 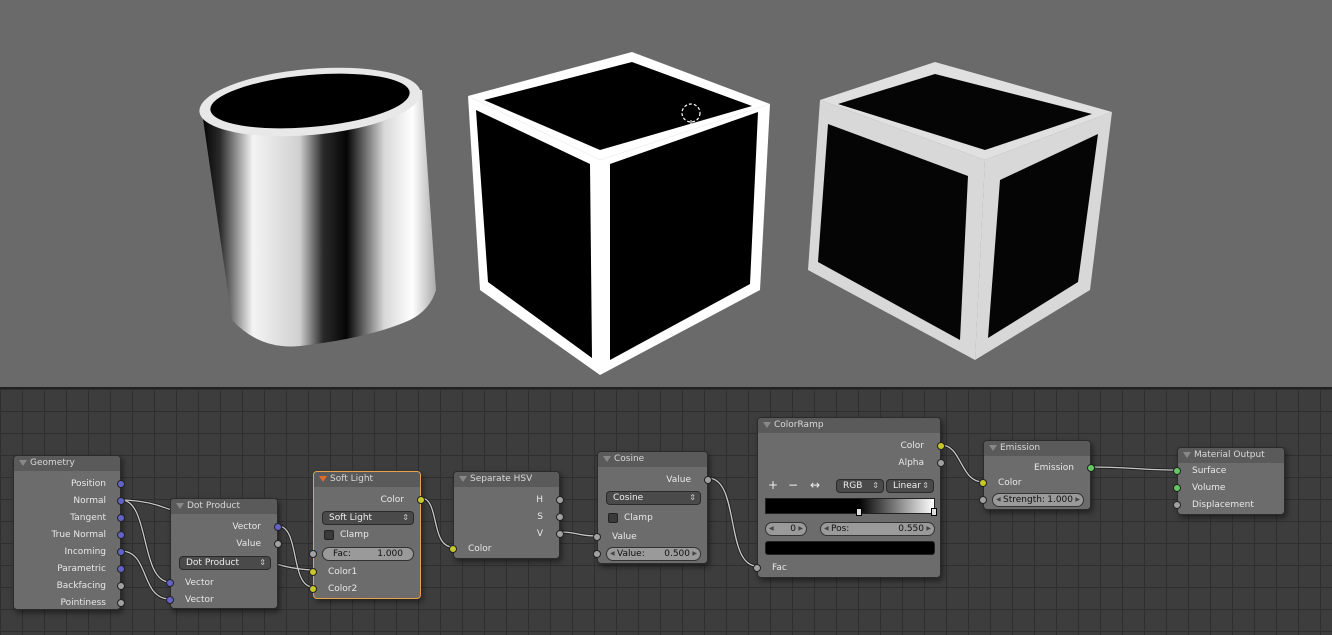 I want to click on value-field: ◀ Value: 0.500 ▶, so click(x=653, y=554).